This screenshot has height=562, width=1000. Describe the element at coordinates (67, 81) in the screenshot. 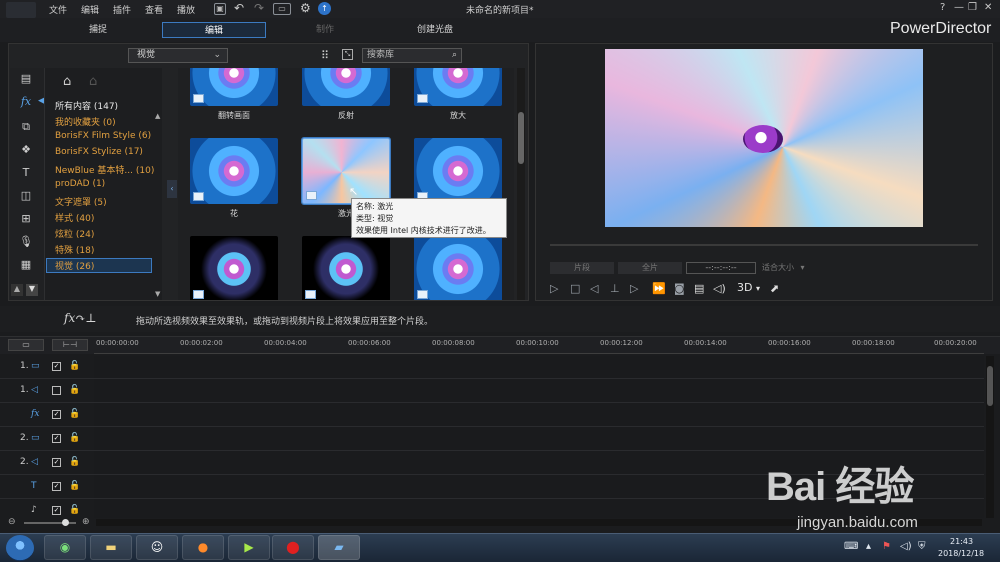

I see `add-favorite-icon: ⌂` at that location.